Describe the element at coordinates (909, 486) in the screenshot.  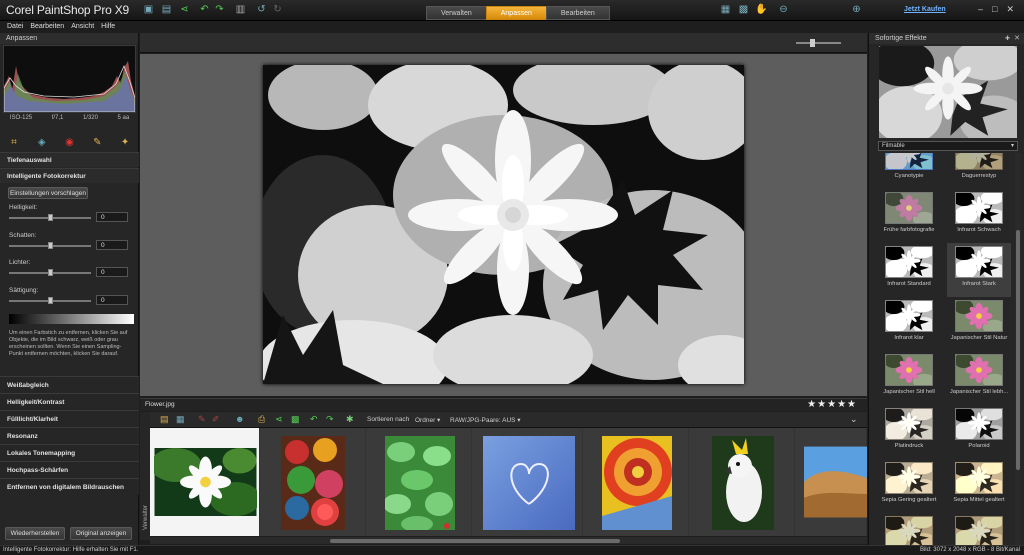
I see `effect-tile: Sepia Gering gealtert` at that location.